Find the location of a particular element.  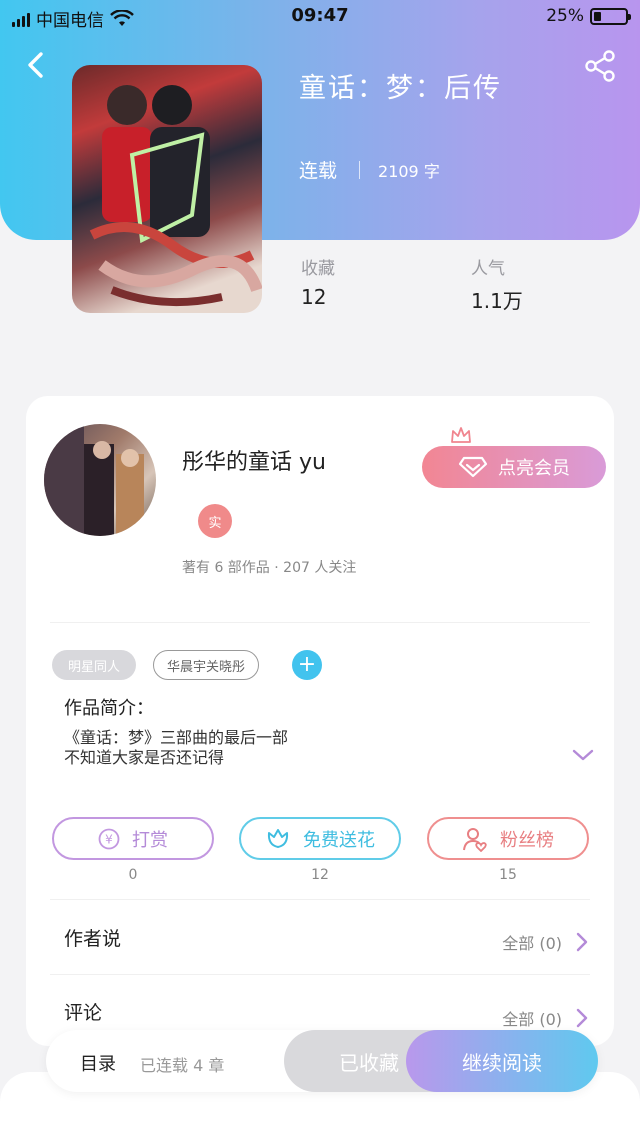

flower-count: 12 is located at coordinates (320, 875).